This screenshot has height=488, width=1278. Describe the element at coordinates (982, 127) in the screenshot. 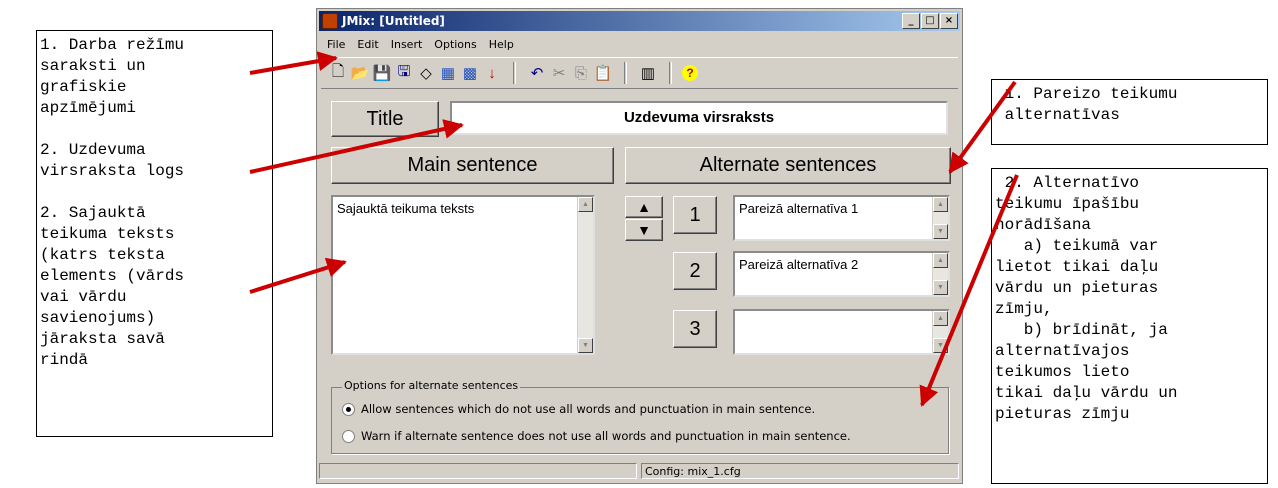

I see `arrow-to-alternatives` at that location.